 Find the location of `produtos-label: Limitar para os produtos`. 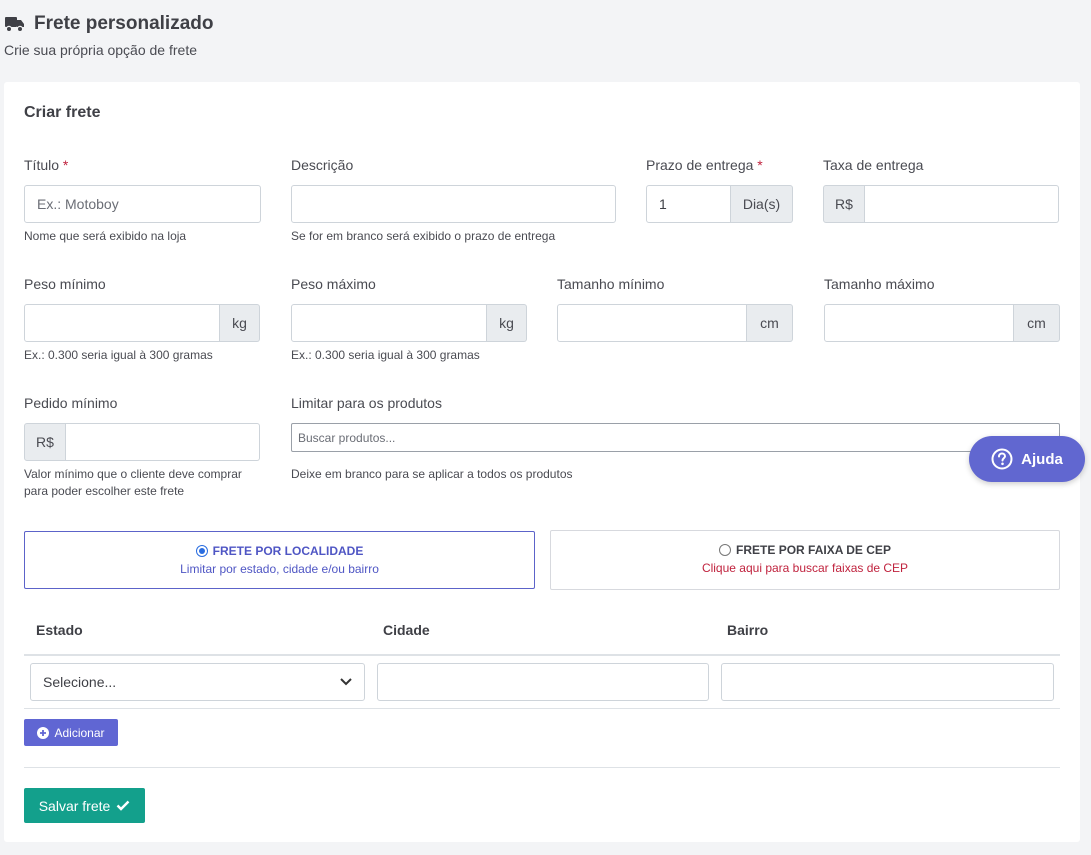

produtos-label: Limitar para os produtos is located at coordinates (366, 403).